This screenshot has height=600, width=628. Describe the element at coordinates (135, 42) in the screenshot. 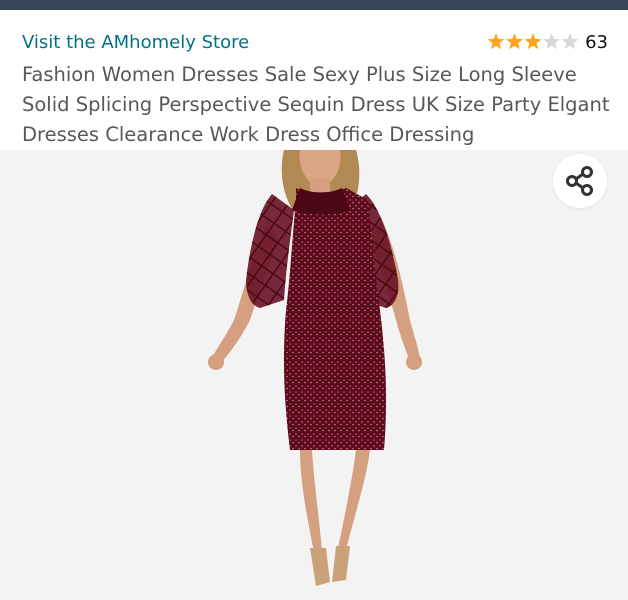

I see `visit-store-link: Visit the AMhomely Store` at that location.